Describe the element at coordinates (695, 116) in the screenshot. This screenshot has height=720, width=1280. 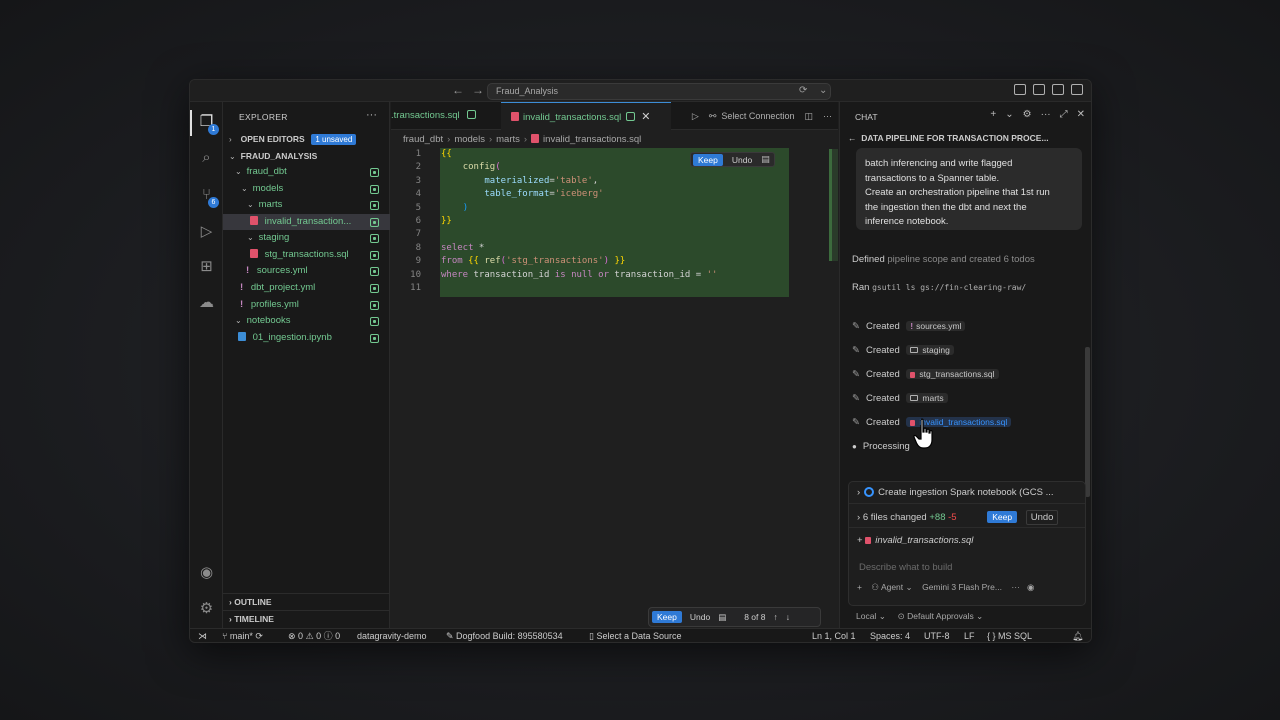
I see `run-icon: ▷` at that location.